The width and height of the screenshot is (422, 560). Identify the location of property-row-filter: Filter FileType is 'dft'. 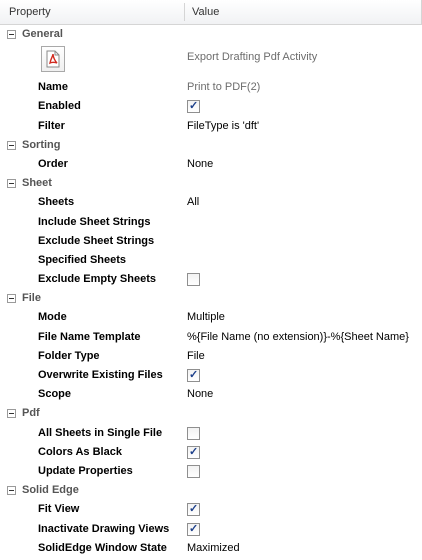
(211, 126).